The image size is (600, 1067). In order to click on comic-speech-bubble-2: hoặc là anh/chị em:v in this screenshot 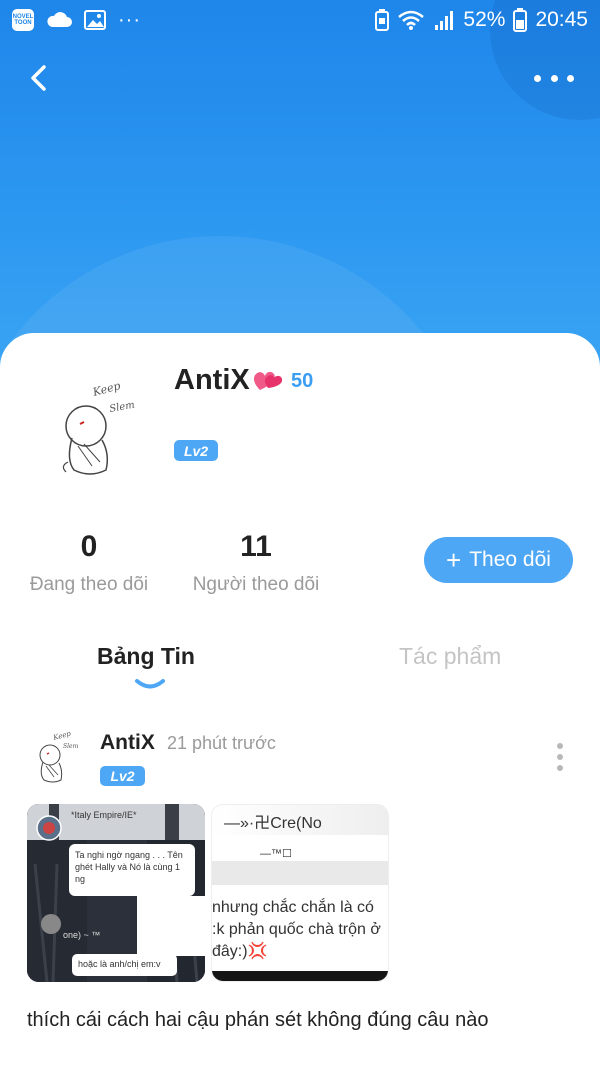, I will do `click(124, 965)`.